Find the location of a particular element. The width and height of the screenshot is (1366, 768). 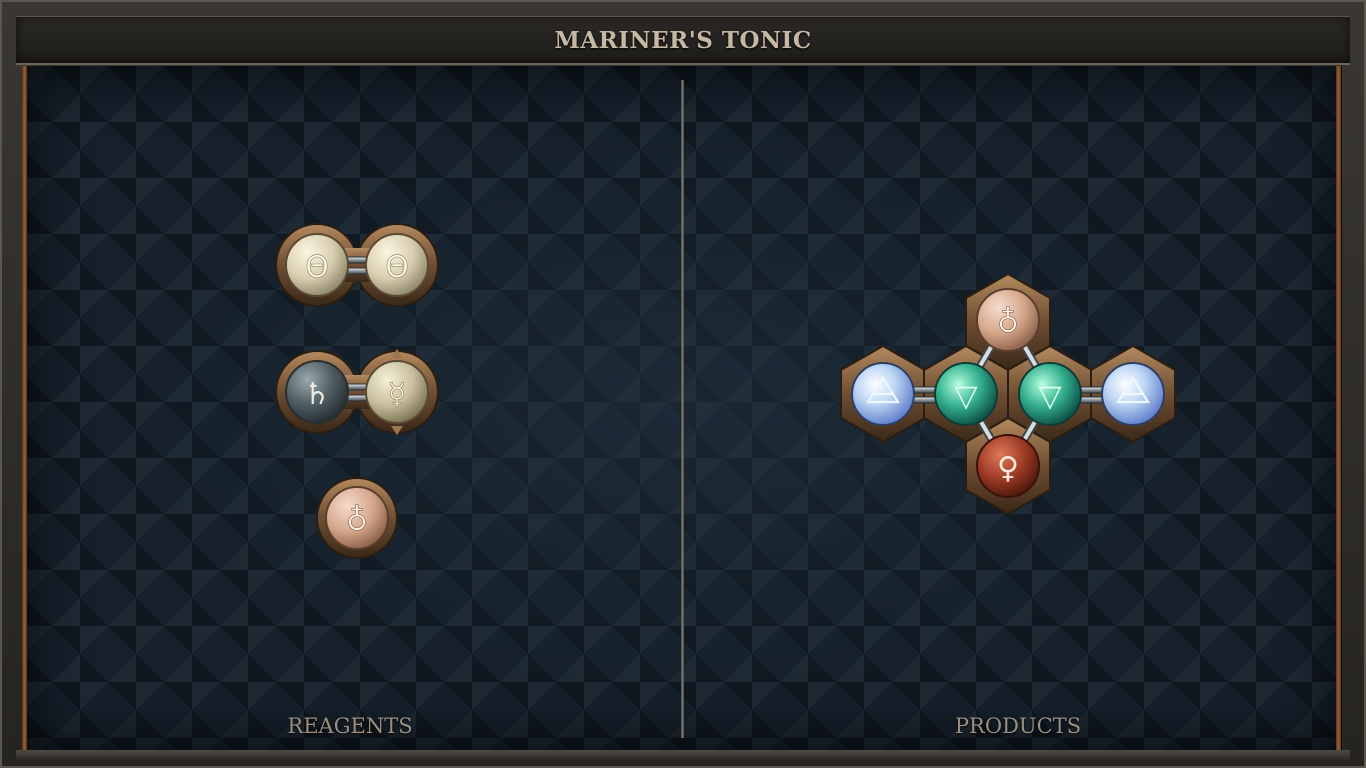

reagents-label: REAGENTS is located at coordinates (350, 726).